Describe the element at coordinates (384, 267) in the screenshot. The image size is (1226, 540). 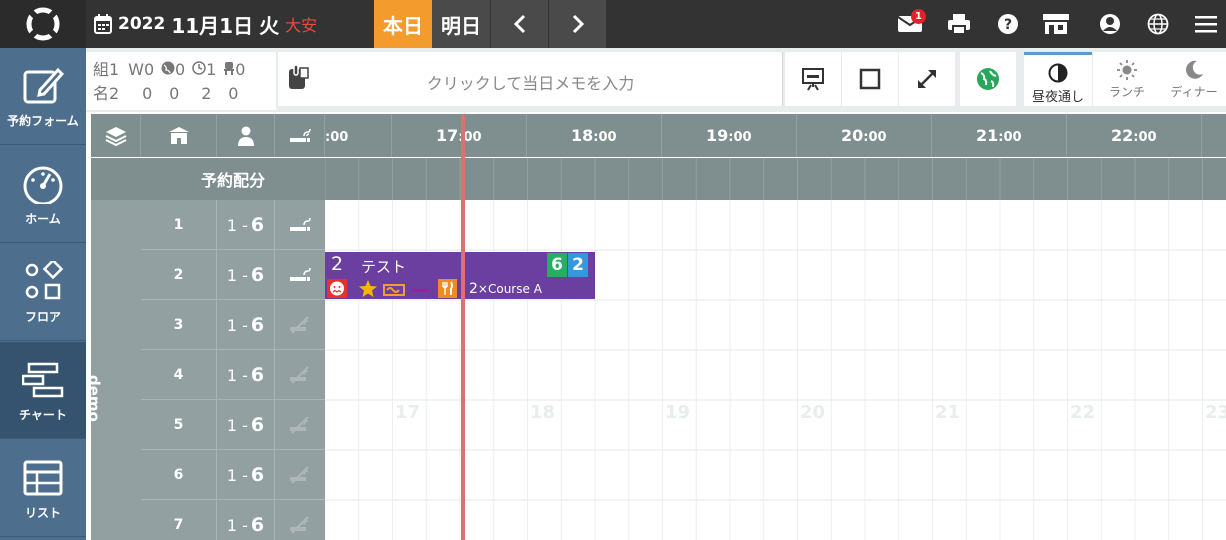
I see `reservation-name: テスト` at that location.